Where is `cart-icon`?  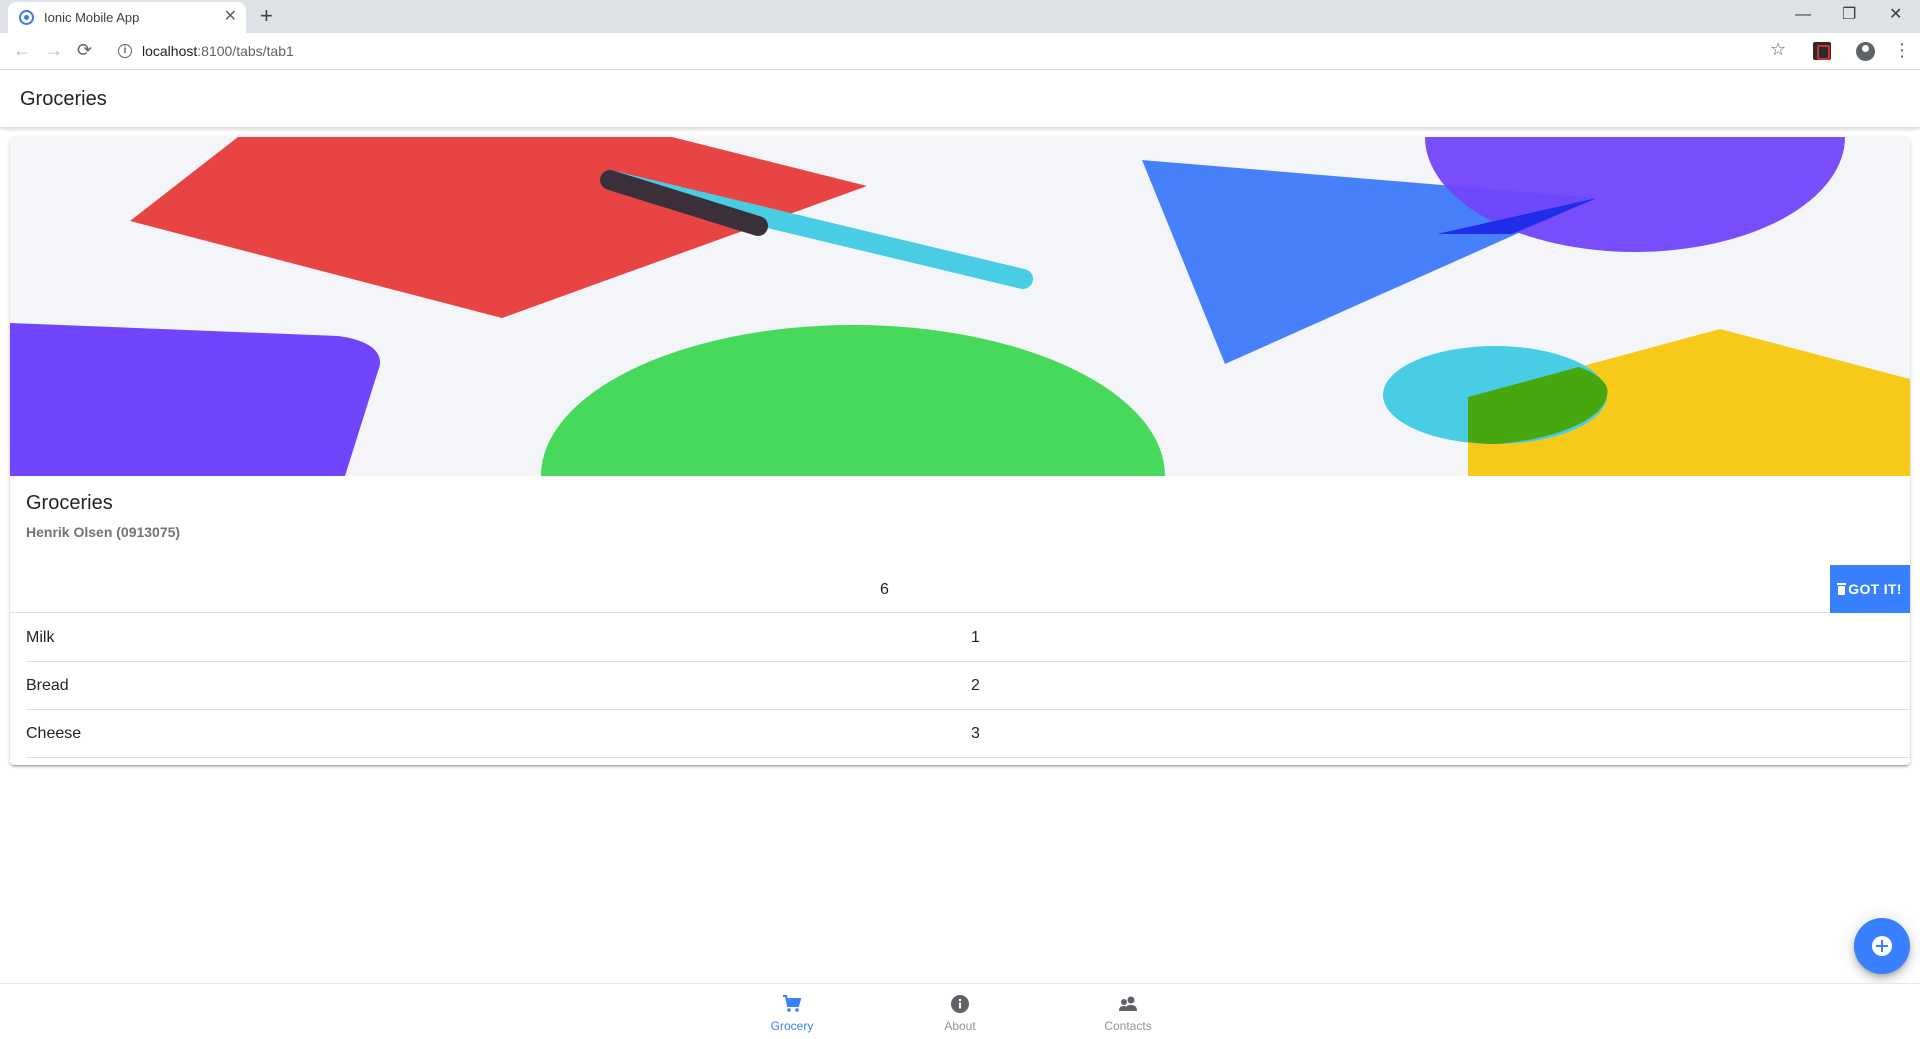
cart-icon is located at coordinates (792, 1003).